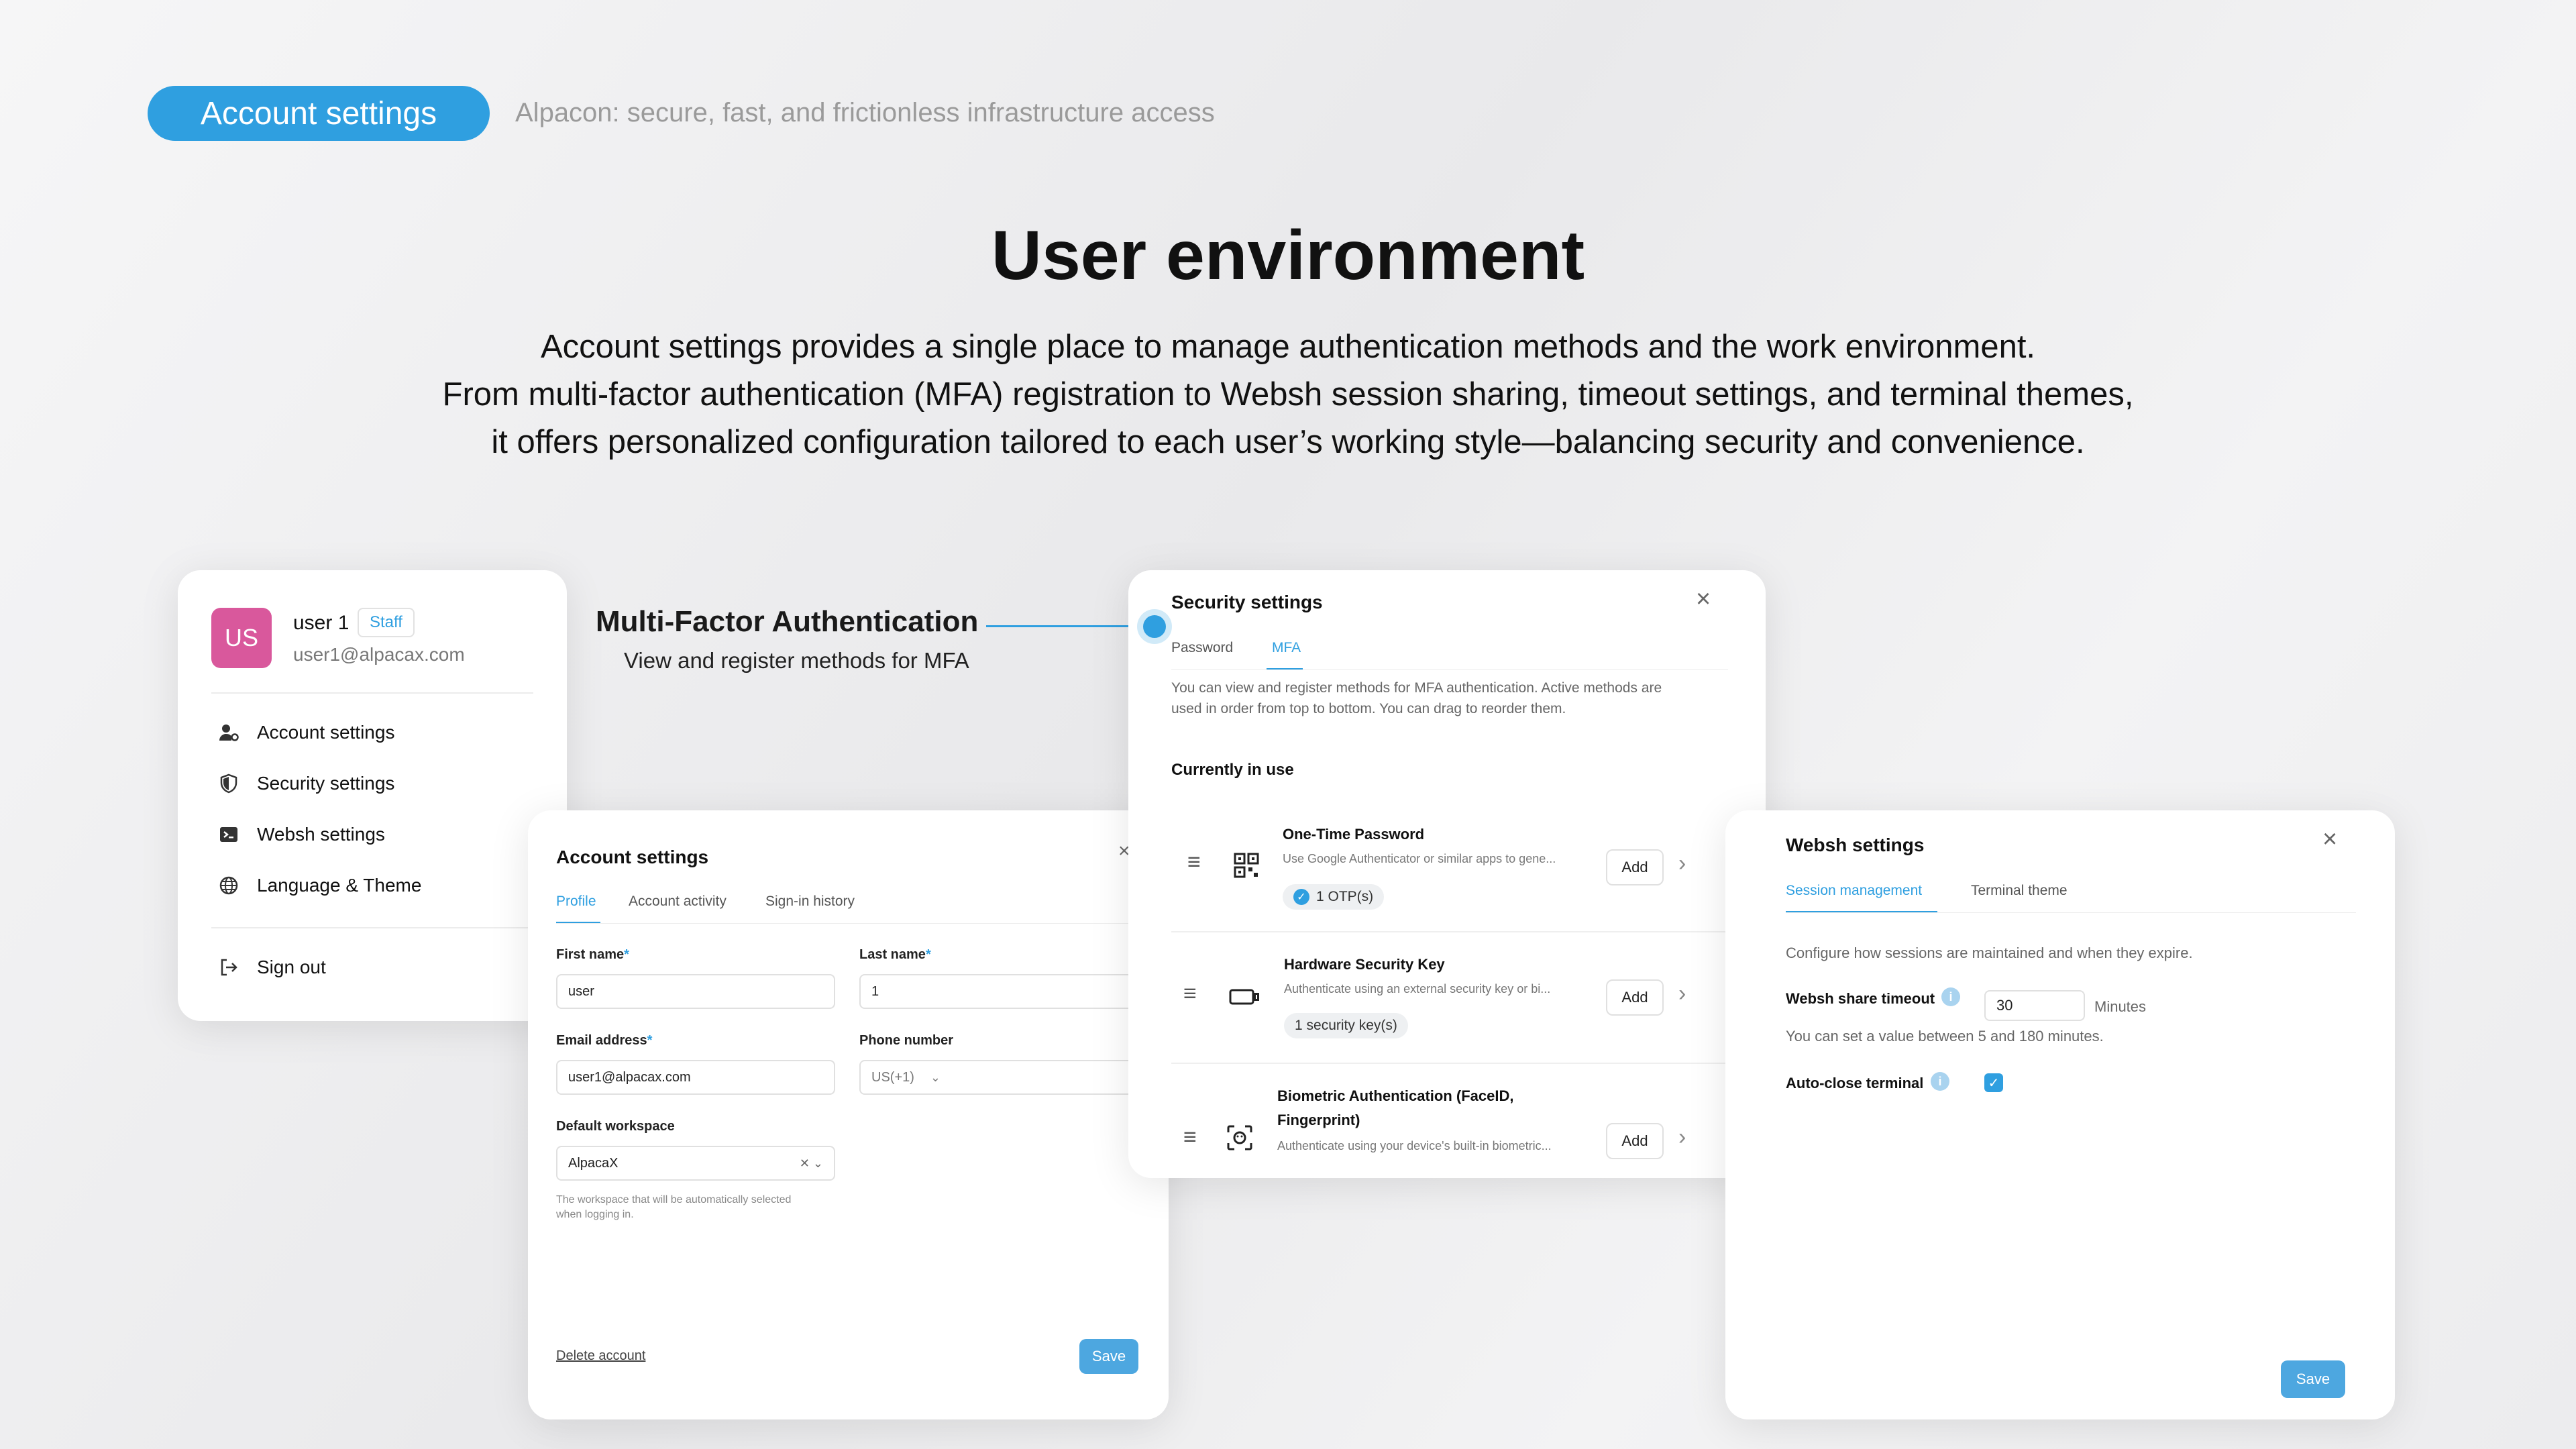 This screenshot has height=1449, width=2576. What do you see at coordinates (291, 967) in the screenshot?
I see `sign-out-label: Sign out` at bounding box center [291, 967].